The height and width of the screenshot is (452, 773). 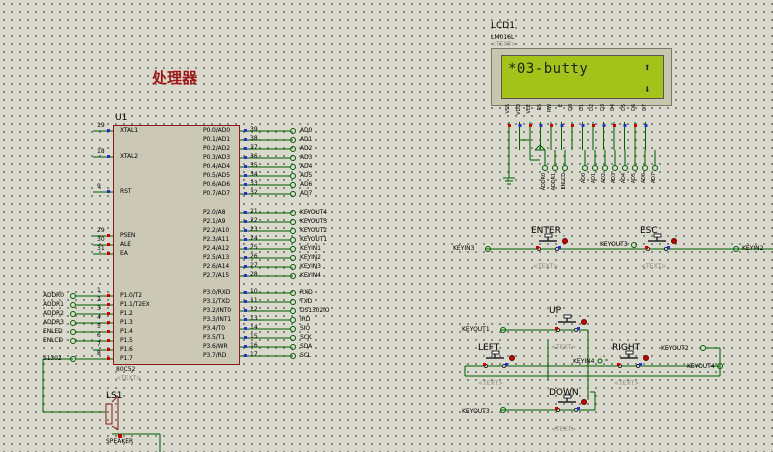 What do you see at coordinates (114, 396) in the screenshot?
I see `speaker-ref: LS1` at bounding box center [114, 396].